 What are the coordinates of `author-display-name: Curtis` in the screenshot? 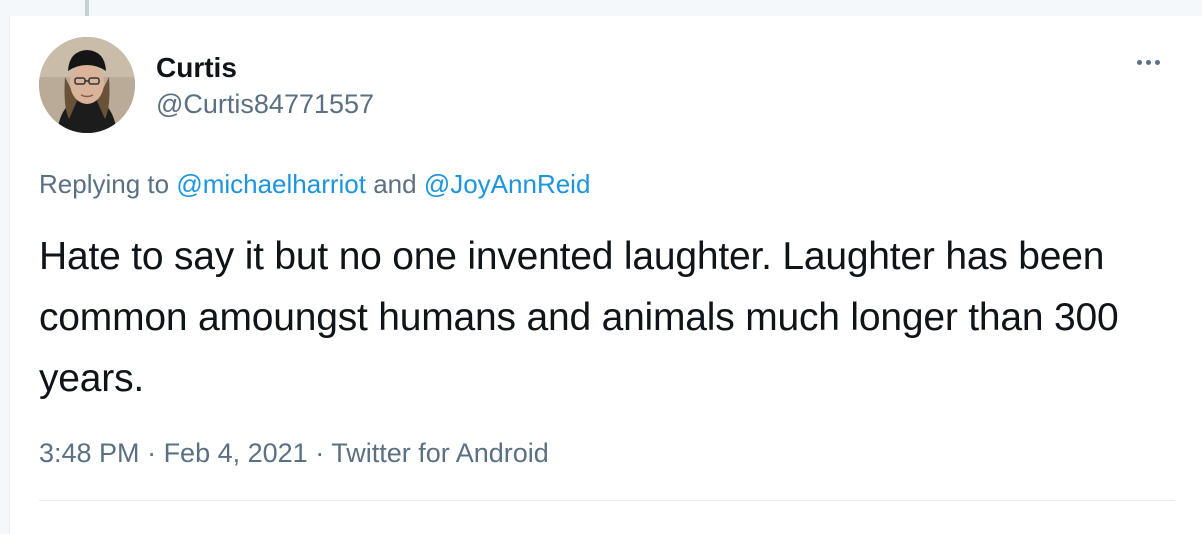 It's located at (265, 68).